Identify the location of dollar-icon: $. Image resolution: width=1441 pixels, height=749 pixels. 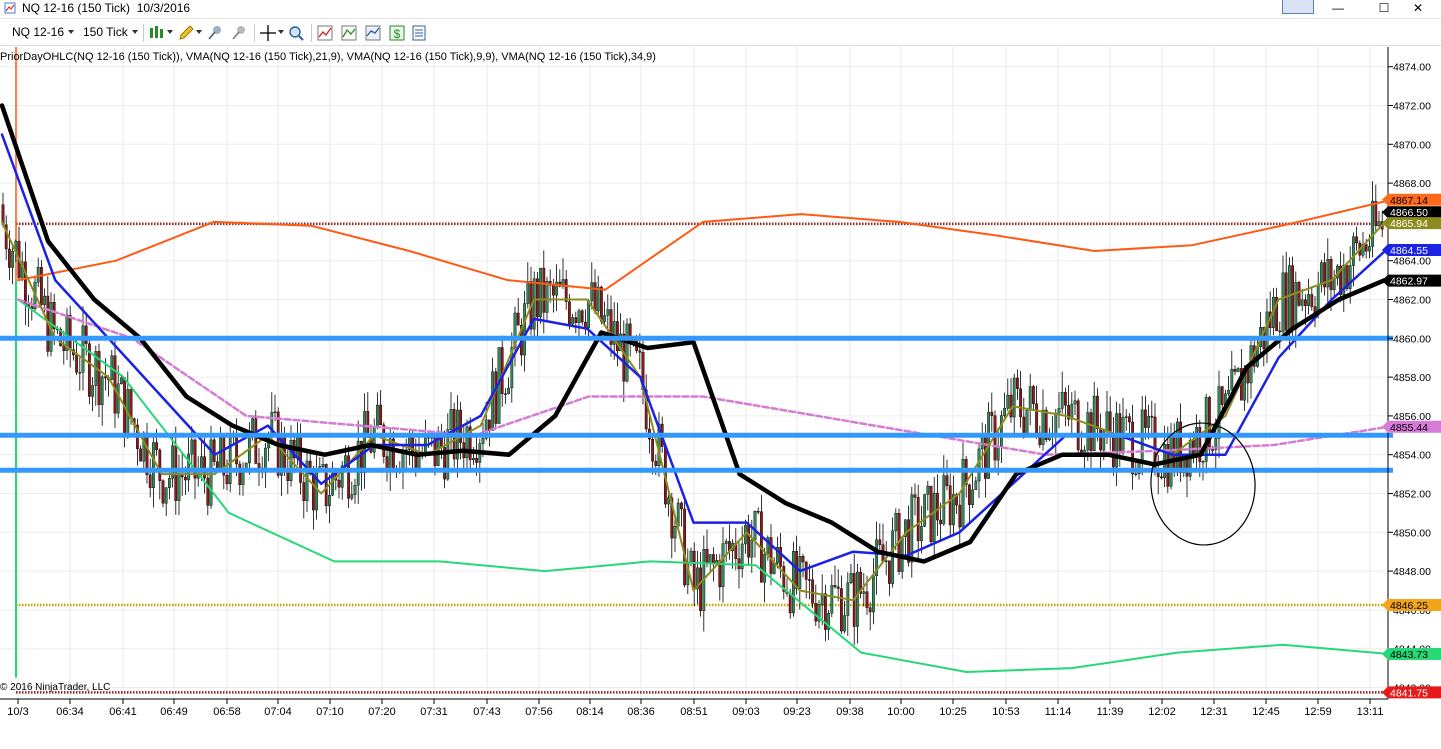
(397, 33).